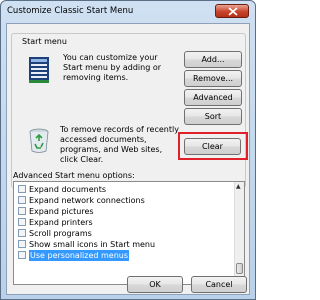 This screenshot has width=320, height=300. Describe the element at coordinates (213, 97) in the screenshot. I see `advanced-button: Advanced` at that location.